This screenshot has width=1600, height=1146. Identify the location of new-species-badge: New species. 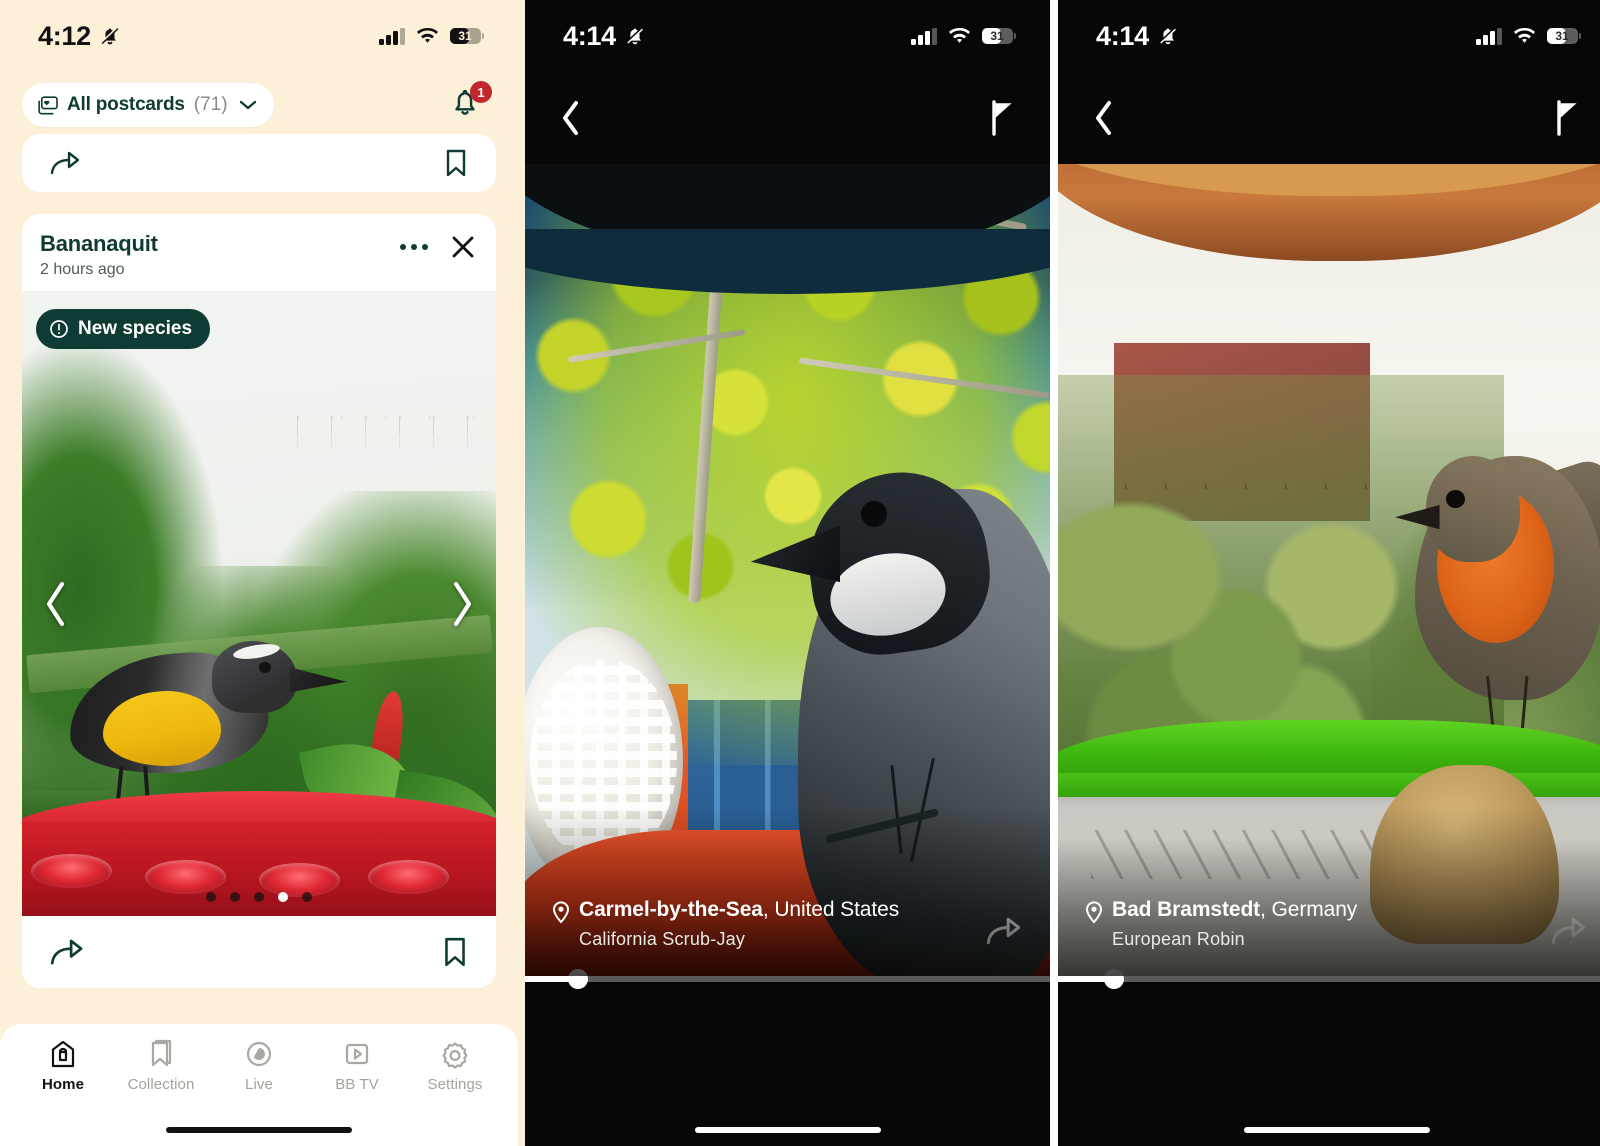
(123, 329).